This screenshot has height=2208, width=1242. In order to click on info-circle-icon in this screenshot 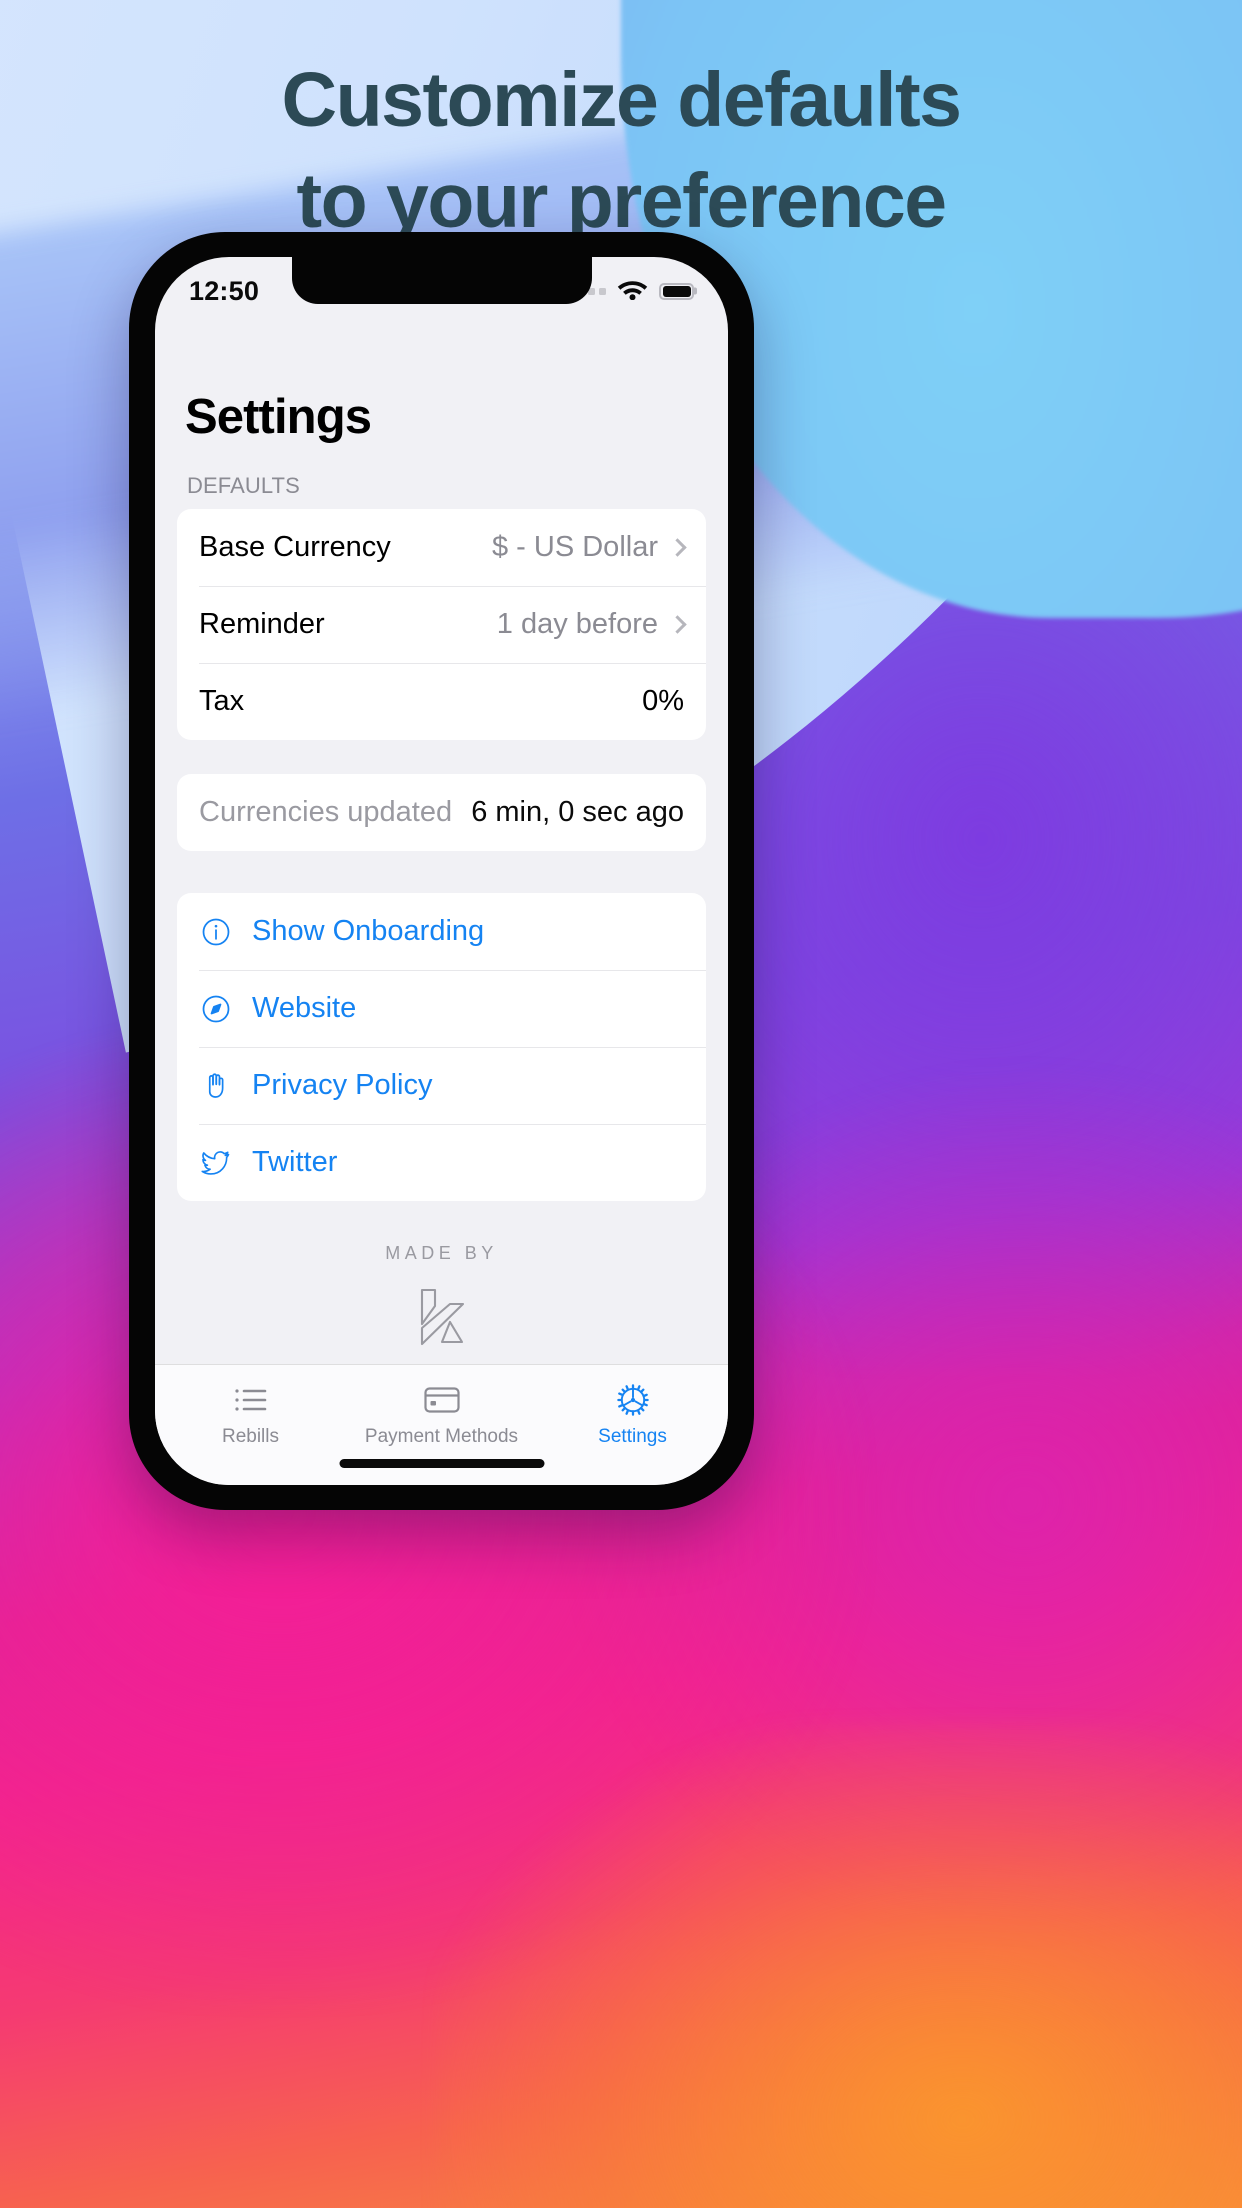, I will do `click(216, 932)`.